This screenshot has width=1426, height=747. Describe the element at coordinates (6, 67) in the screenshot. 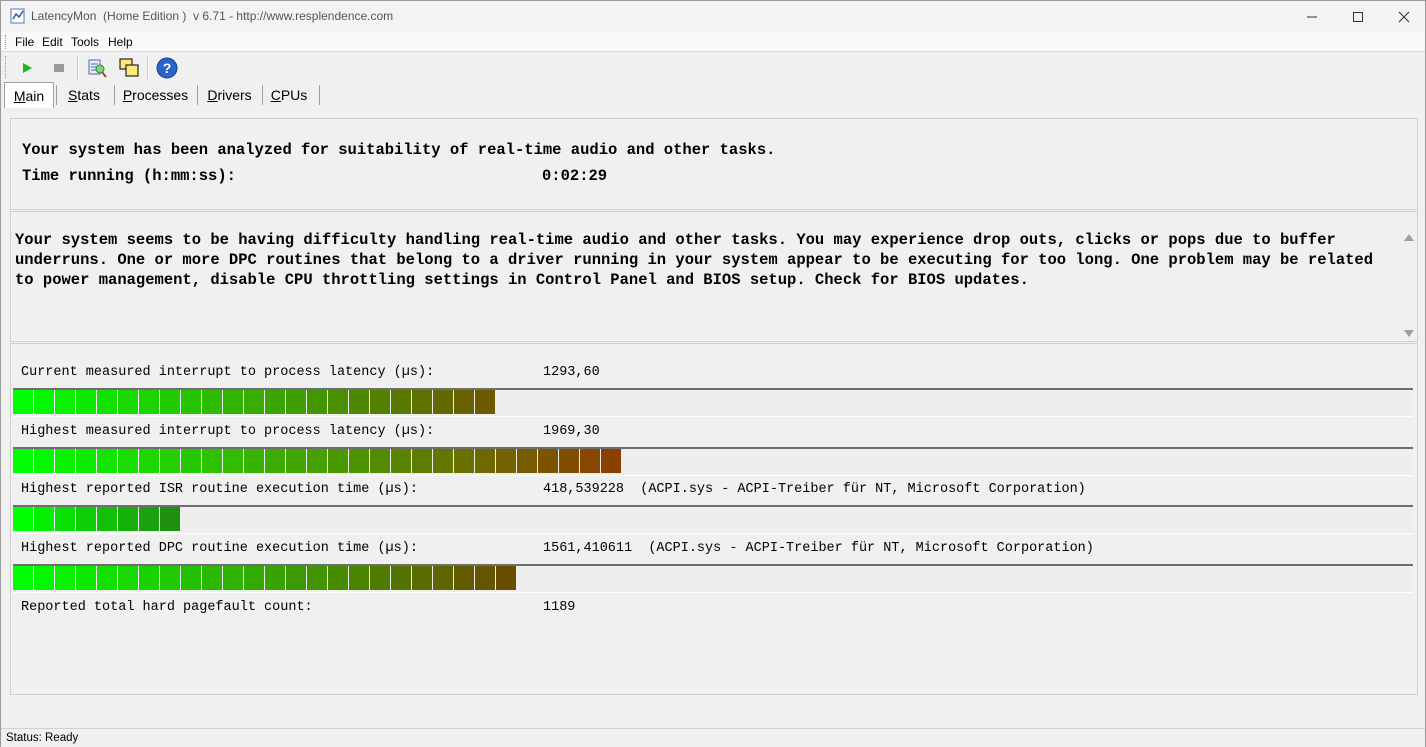

I see `toolbar-grip` at that location.